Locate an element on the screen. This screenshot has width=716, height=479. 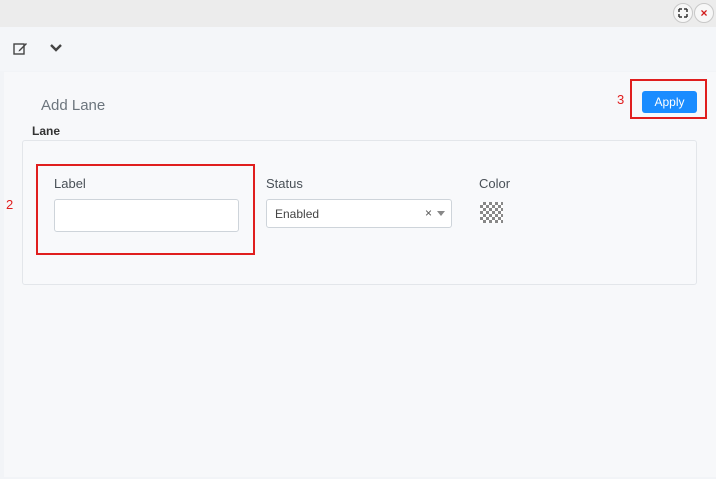
status-selected-value: Enabled is located at coordinates (297, 214).